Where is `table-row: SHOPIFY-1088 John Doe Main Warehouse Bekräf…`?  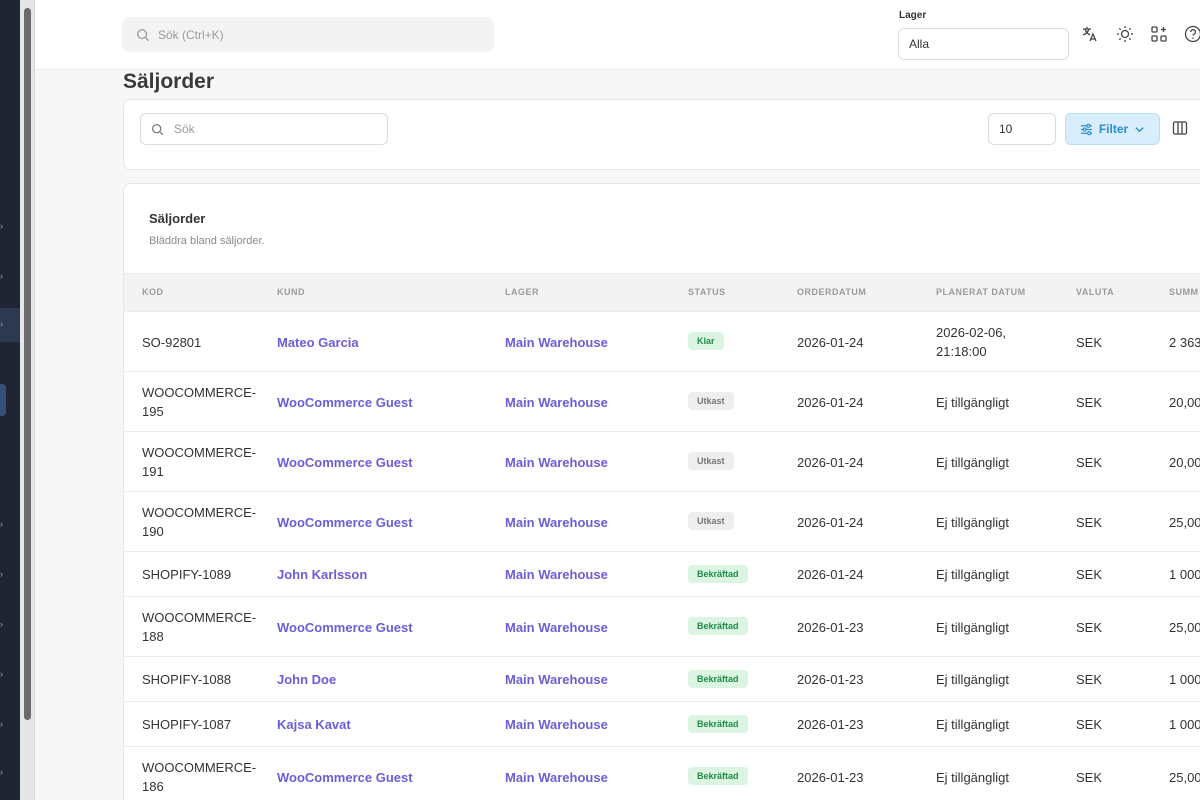
table-row: SHOPIFY-1088 John Doe Main Warehouse Bekräf… is located at coordinates (662, 679).